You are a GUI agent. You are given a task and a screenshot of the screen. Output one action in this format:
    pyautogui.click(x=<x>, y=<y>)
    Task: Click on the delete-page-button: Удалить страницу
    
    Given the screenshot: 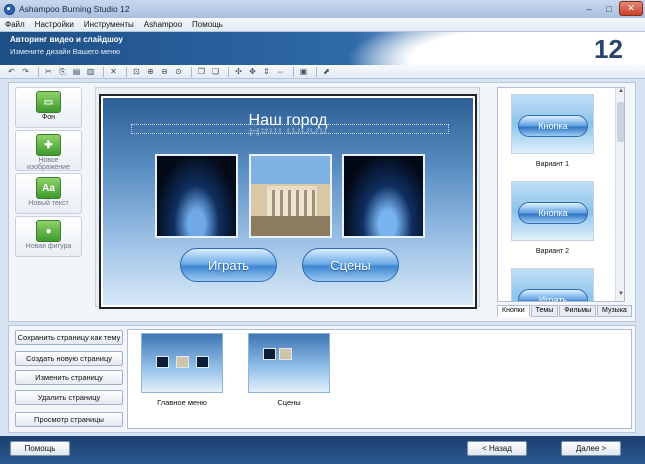 What is the action you would take?
    pyautogui.click(x=69, y=397)
    